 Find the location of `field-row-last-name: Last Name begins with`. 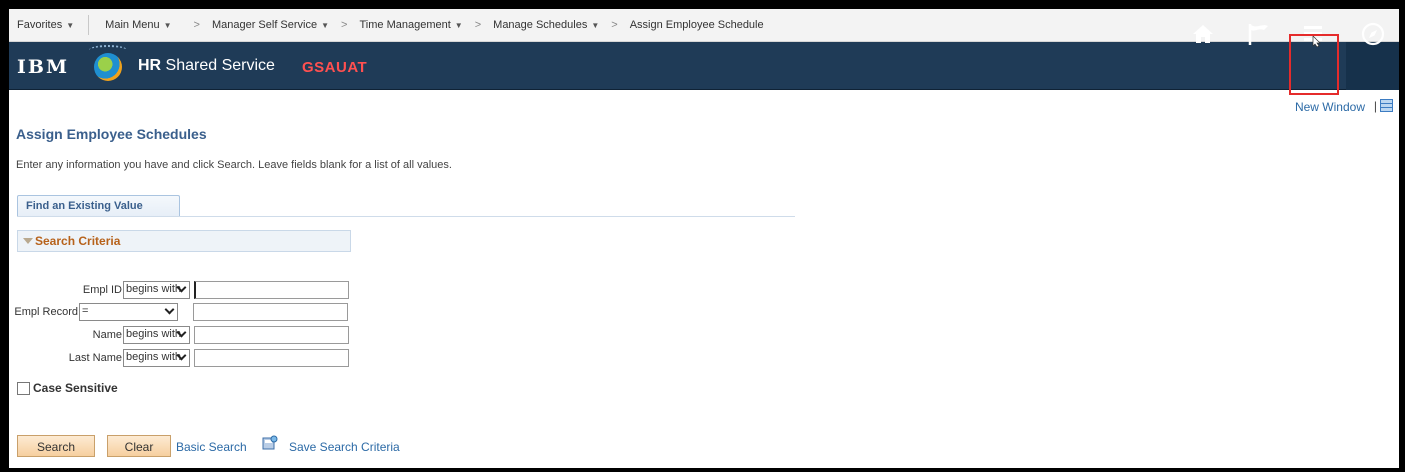

field-row-last-name: Last Name begins with is located at coordinates (179, 358).